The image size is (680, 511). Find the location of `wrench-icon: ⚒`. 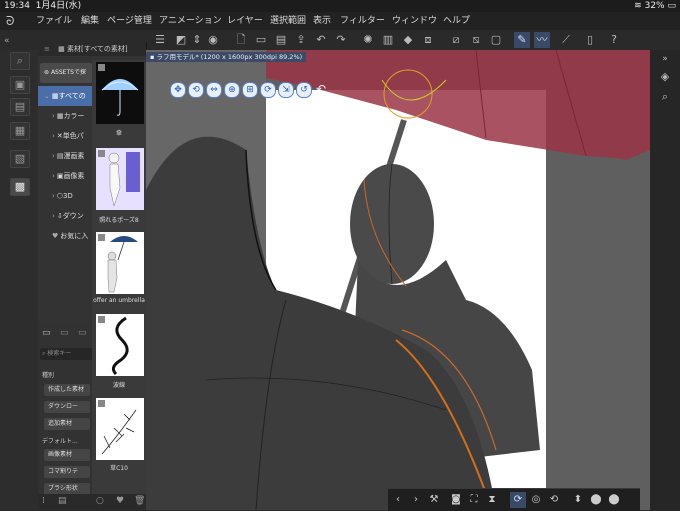

wrench-icon: ⚒ is located at coordinates (434, 500).